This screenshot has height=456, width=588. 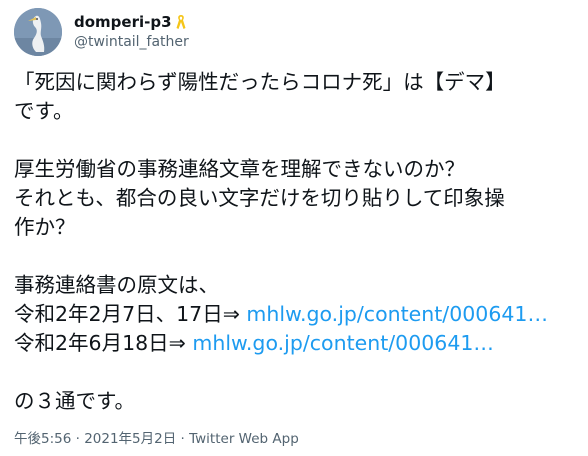 I want to click on user-handle: @twintail_father, so click(x=131, y=42).